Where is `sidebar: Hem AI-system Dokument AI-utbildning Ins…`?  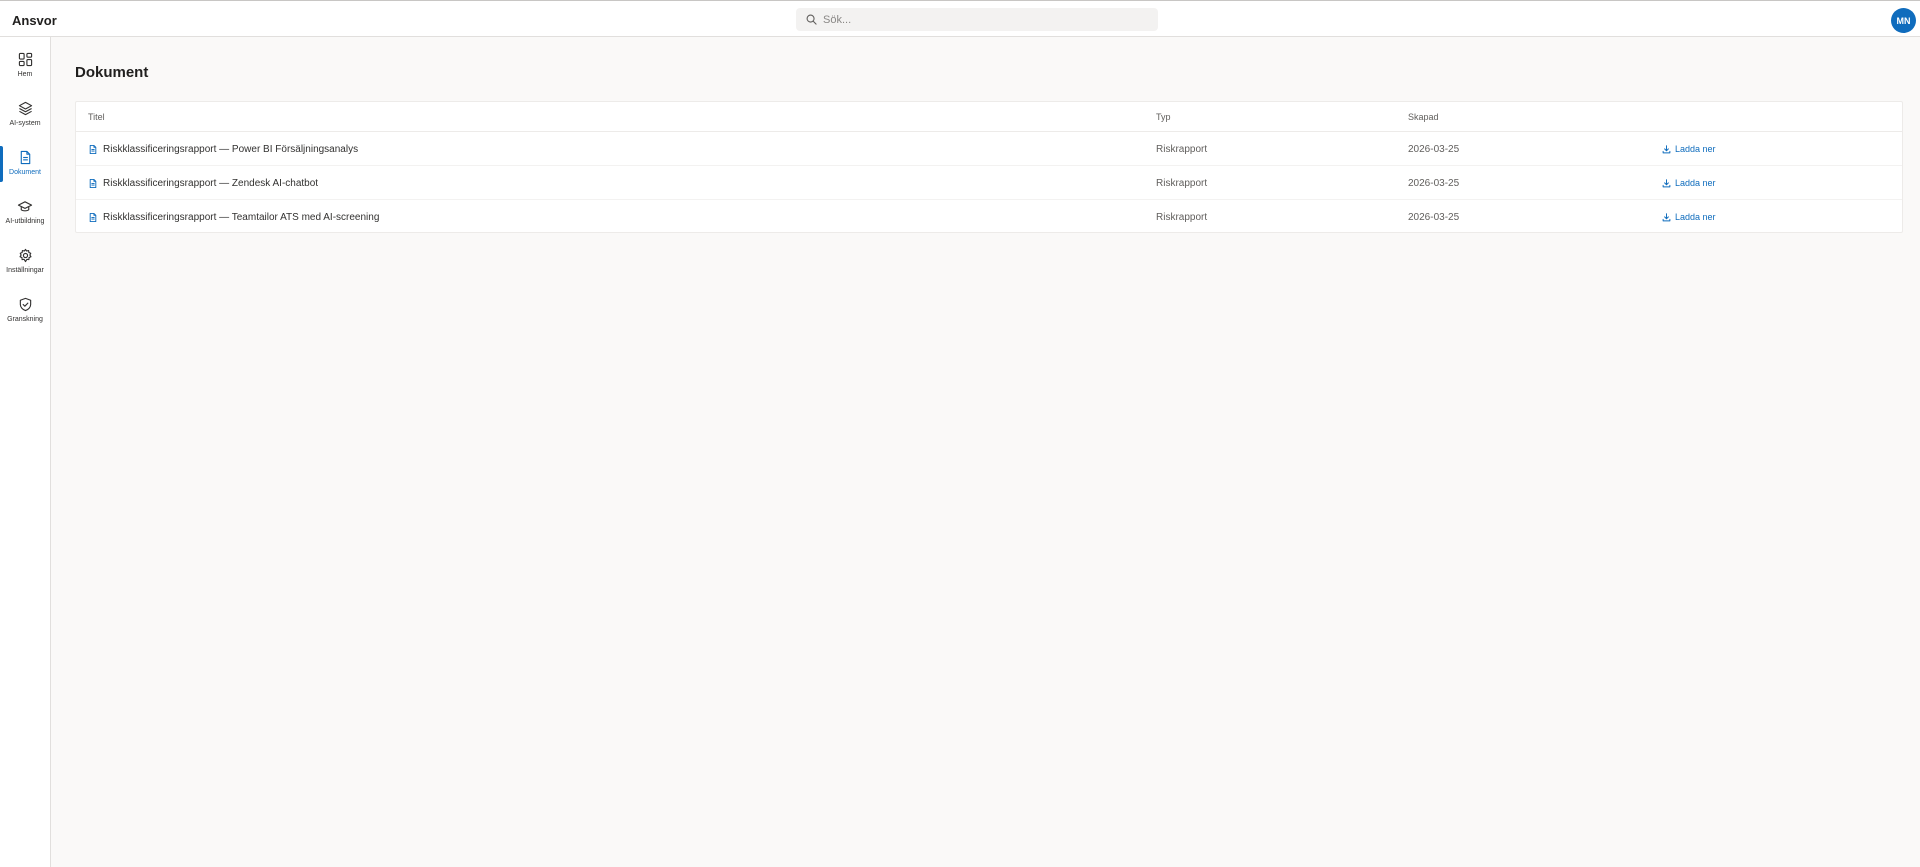
sidebar: Hem AI-system Dokument AI-utbildning Ins… is located at coordinates (25, 452).